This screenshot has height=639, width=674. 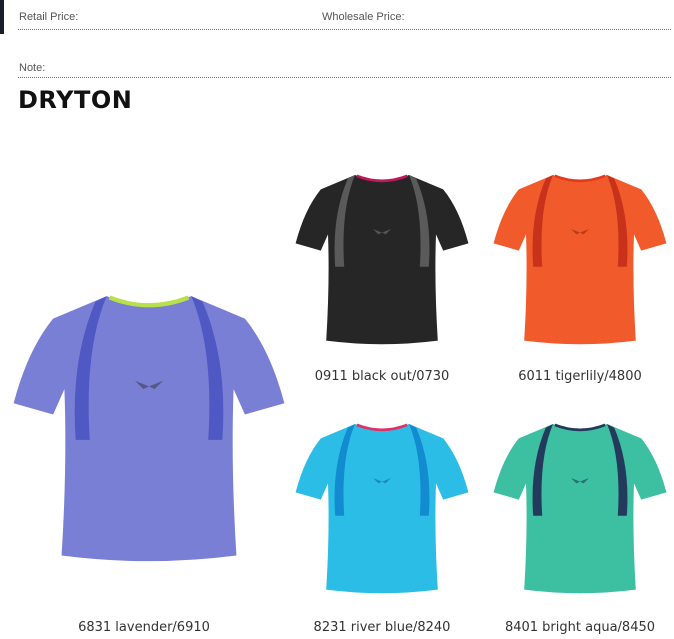 What do you see at coordinates (580, 627) in the screenshot?
I see `caption-bright-aqua: 8401 bright aqua/8450` at bounding box center [580, 627].